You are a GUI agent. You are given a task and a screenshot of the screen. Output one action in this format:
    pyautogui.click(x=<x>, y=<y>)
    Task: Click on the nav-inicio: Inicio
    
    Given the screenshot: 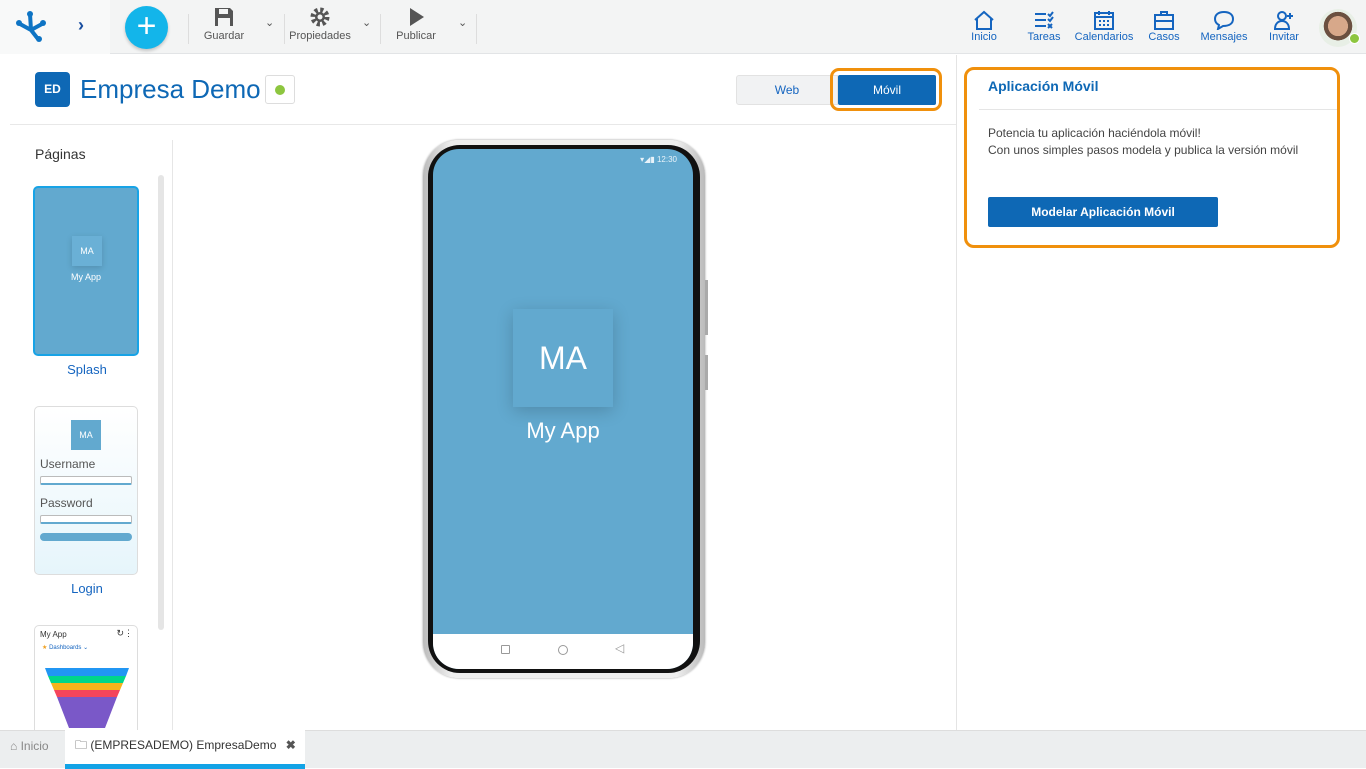 What is the action you would take?
    pyautogui.click(x=984, y=26)
    